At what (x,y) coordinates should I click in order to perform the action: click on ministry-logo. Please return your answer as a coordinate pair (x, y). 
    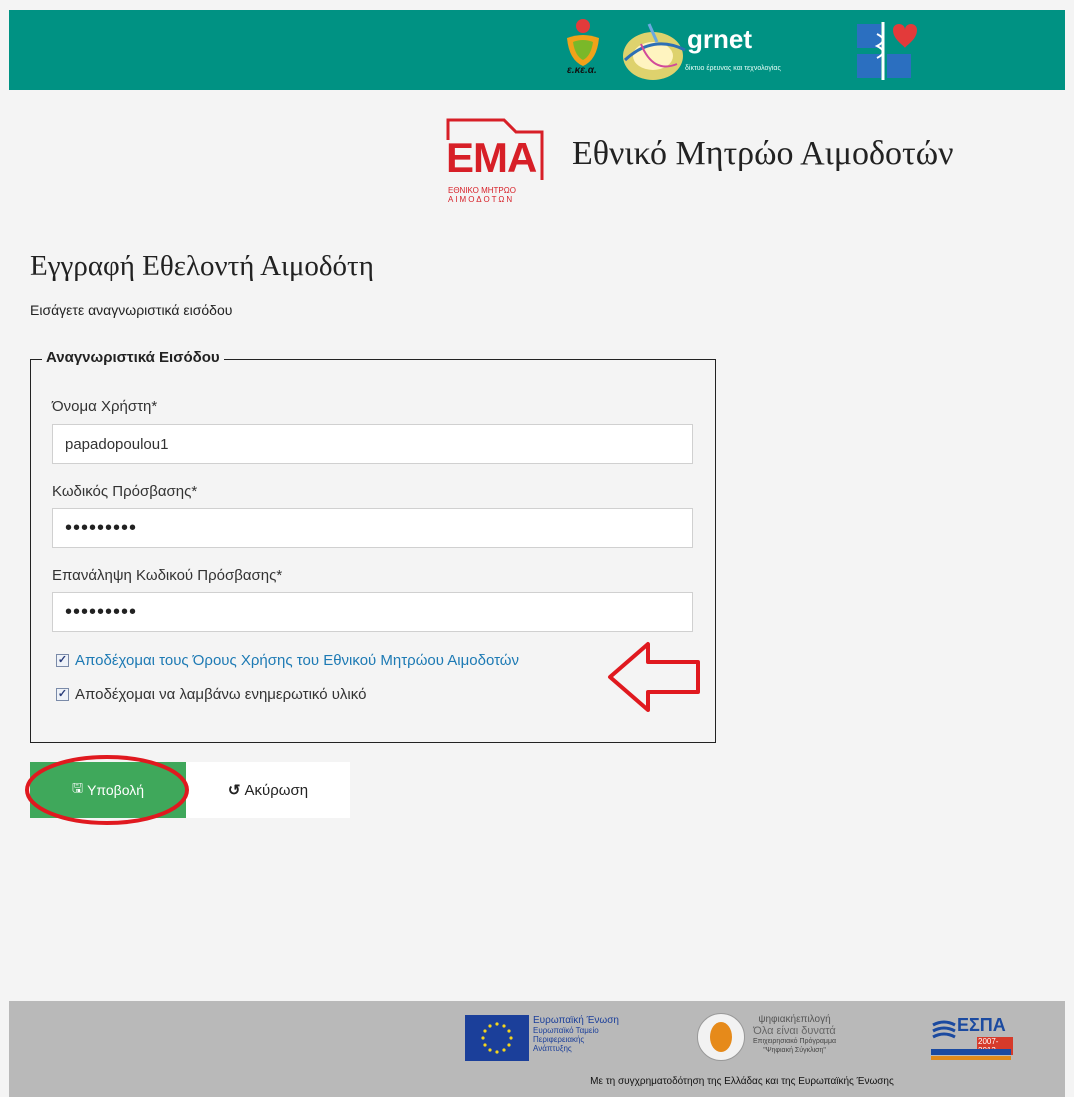
    Looking at the image, I should click on (884, 51).